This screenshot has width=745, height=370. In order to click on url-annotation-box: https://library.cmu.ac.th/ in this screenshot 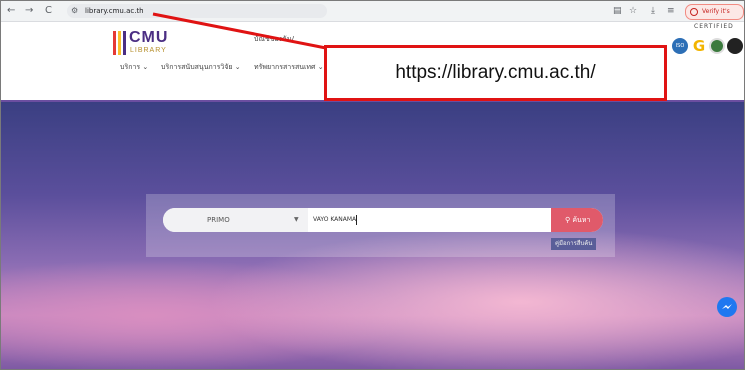, I will do `click(495, 73)`.